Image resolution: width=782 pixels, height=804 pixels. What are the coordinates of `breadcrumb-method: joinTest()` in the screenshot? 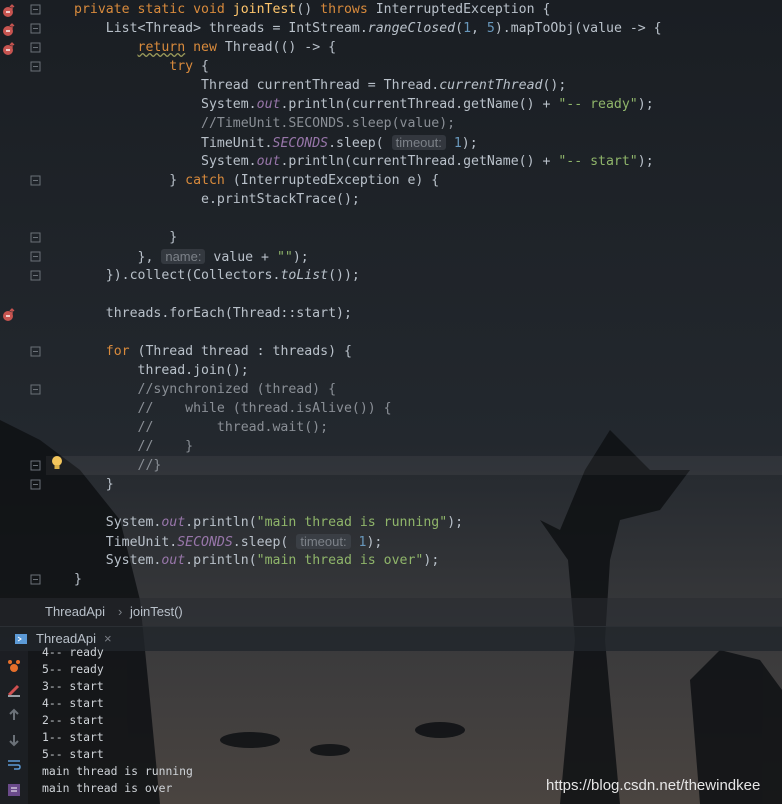 It's located at (156, 611).